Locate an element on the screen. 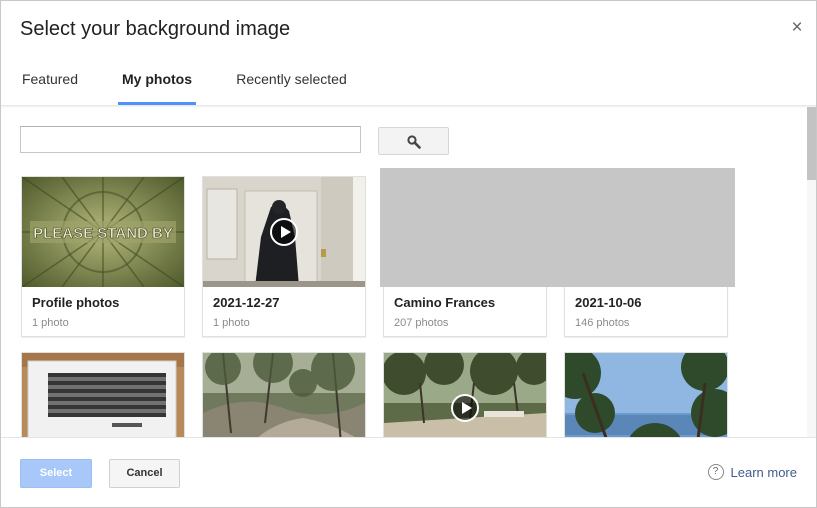  tab-bar: Featured My photos Recently selected is located at coordinates (408, 81).